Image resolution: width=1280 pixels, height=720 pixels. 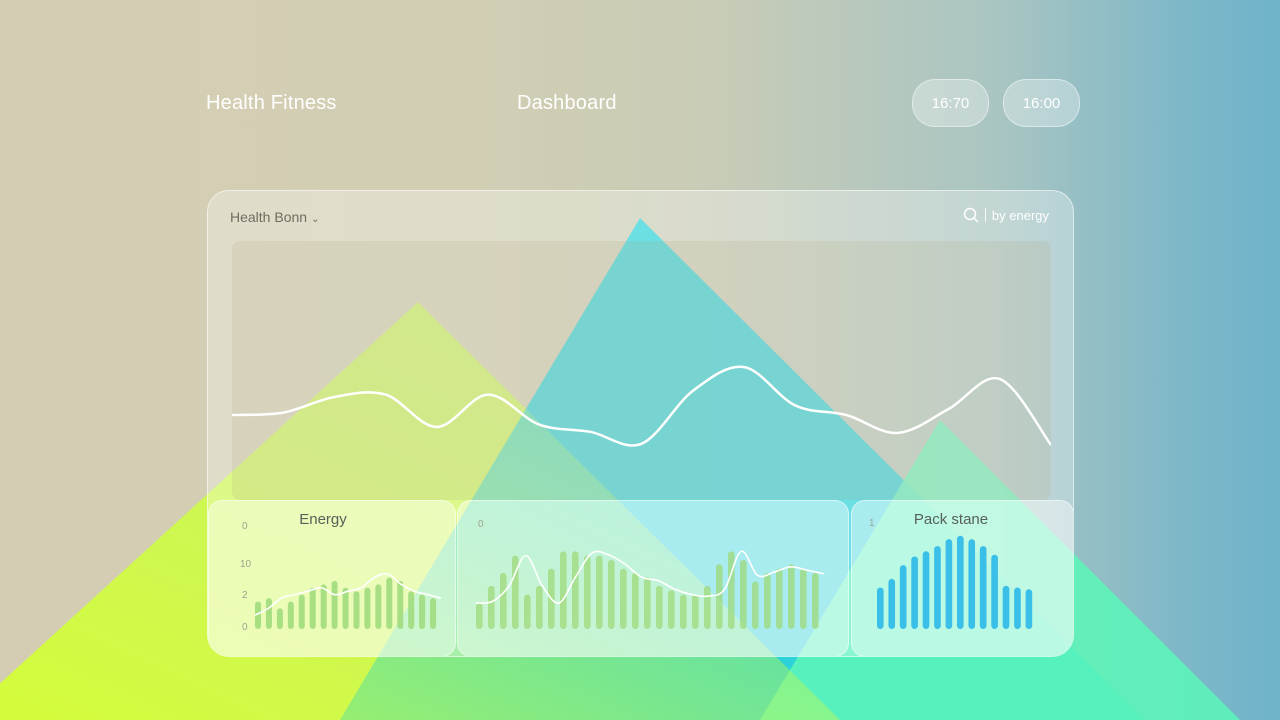 I want to click on time-pill-1: 16:70, so click(x=950, y=103).